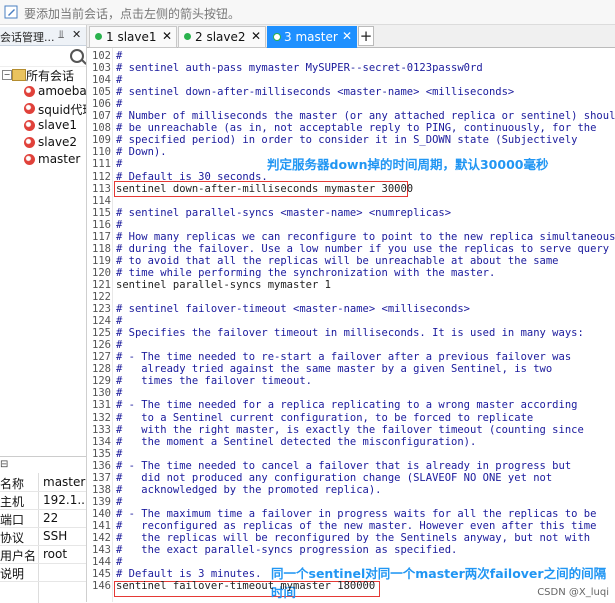  Describe the element at coordinates (101, 188) in the screenshot. I see `line-number: 113` at that location.